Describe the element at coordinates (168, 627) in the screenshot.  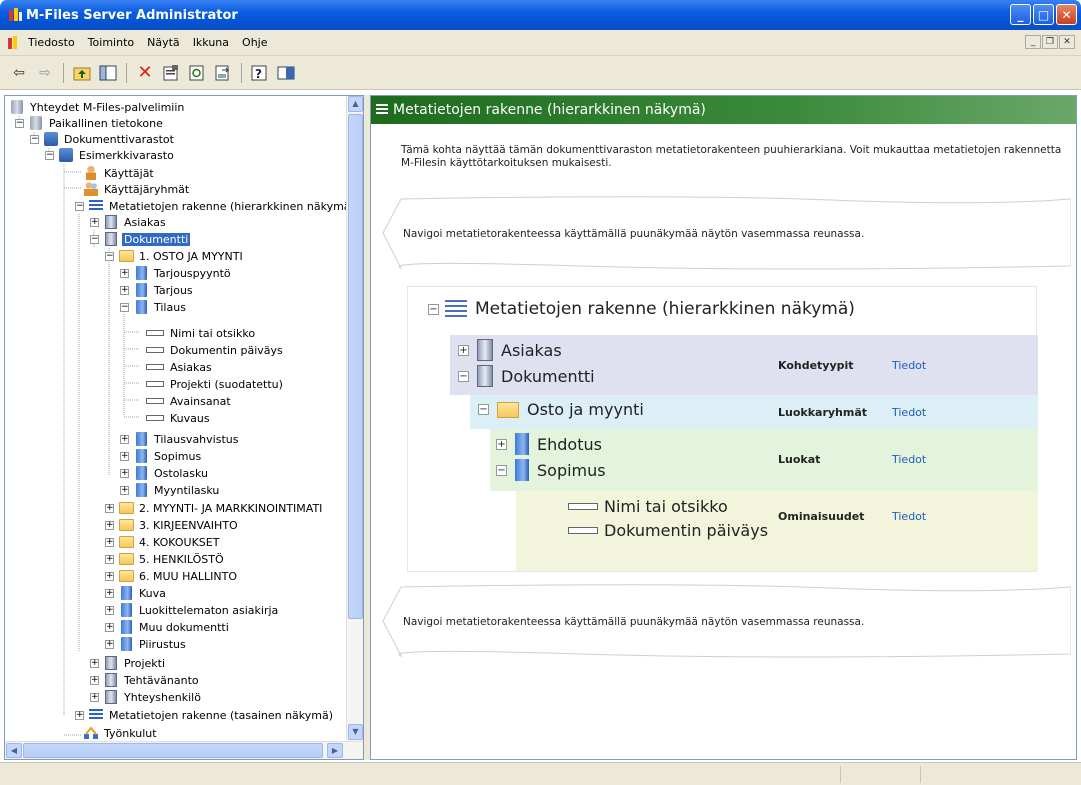
I see `tree-item-muu-dokumentti: + Muu dokumentti` at that location.